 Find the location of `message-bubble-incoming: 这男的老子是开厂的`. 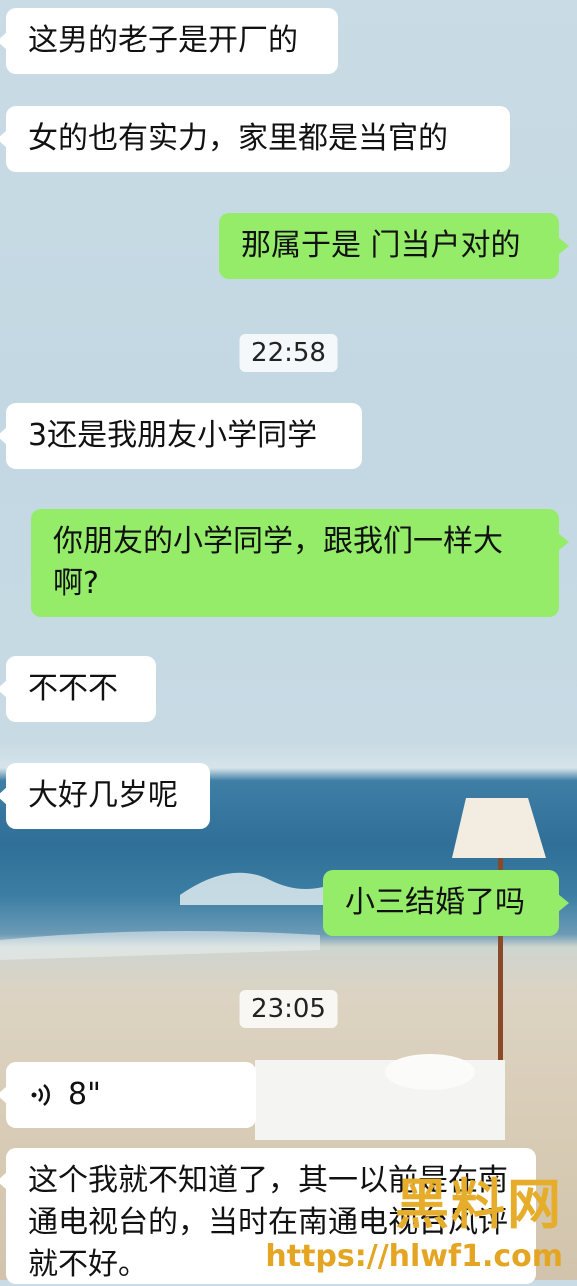

message-bubble-incoming: 这男的老子是开厂的 is located at coordinates (169, 41).